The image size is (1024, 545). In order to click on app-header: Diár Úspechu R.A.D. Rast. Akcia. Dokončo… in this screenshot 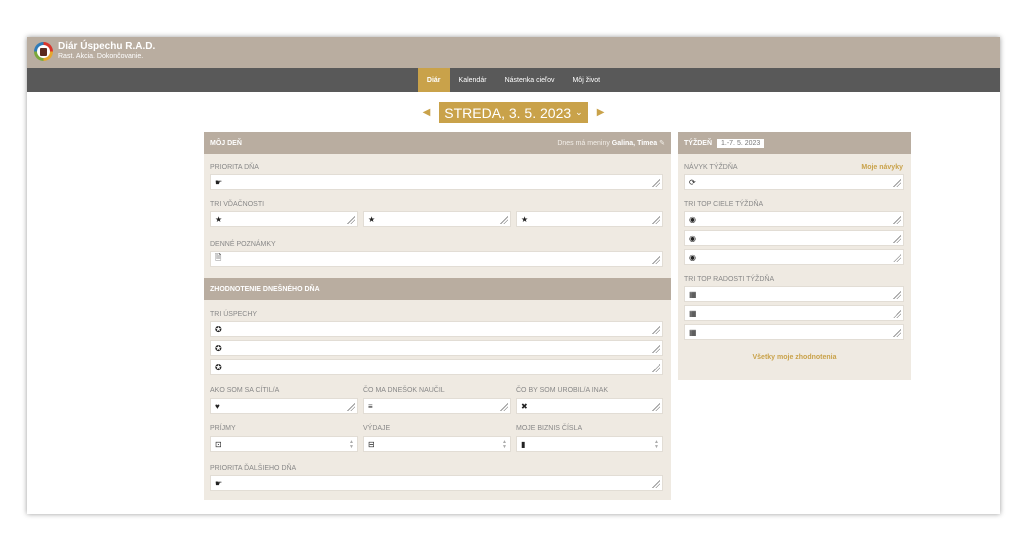, I will do `click(513, 52)`.